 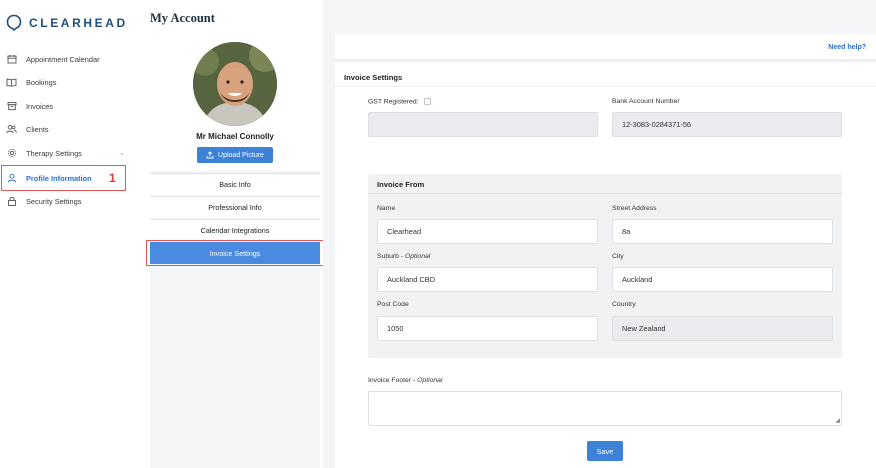 I want to click on avatar, so click(x=235, y=84).